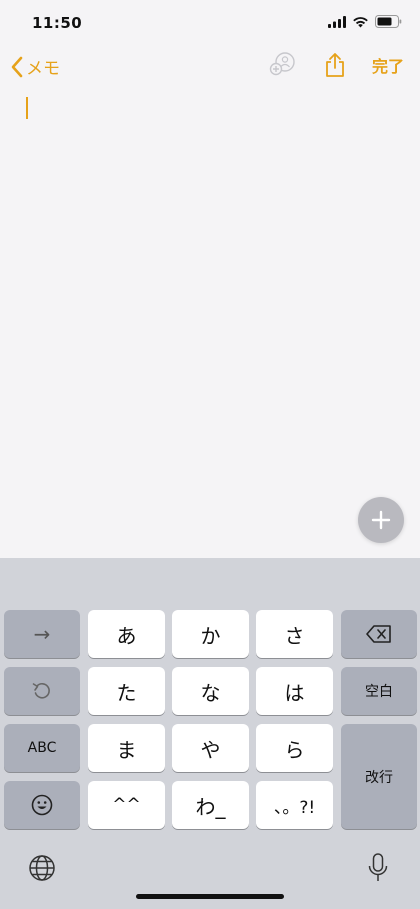  I want to click on return-key: 改行, so click(379, 776).